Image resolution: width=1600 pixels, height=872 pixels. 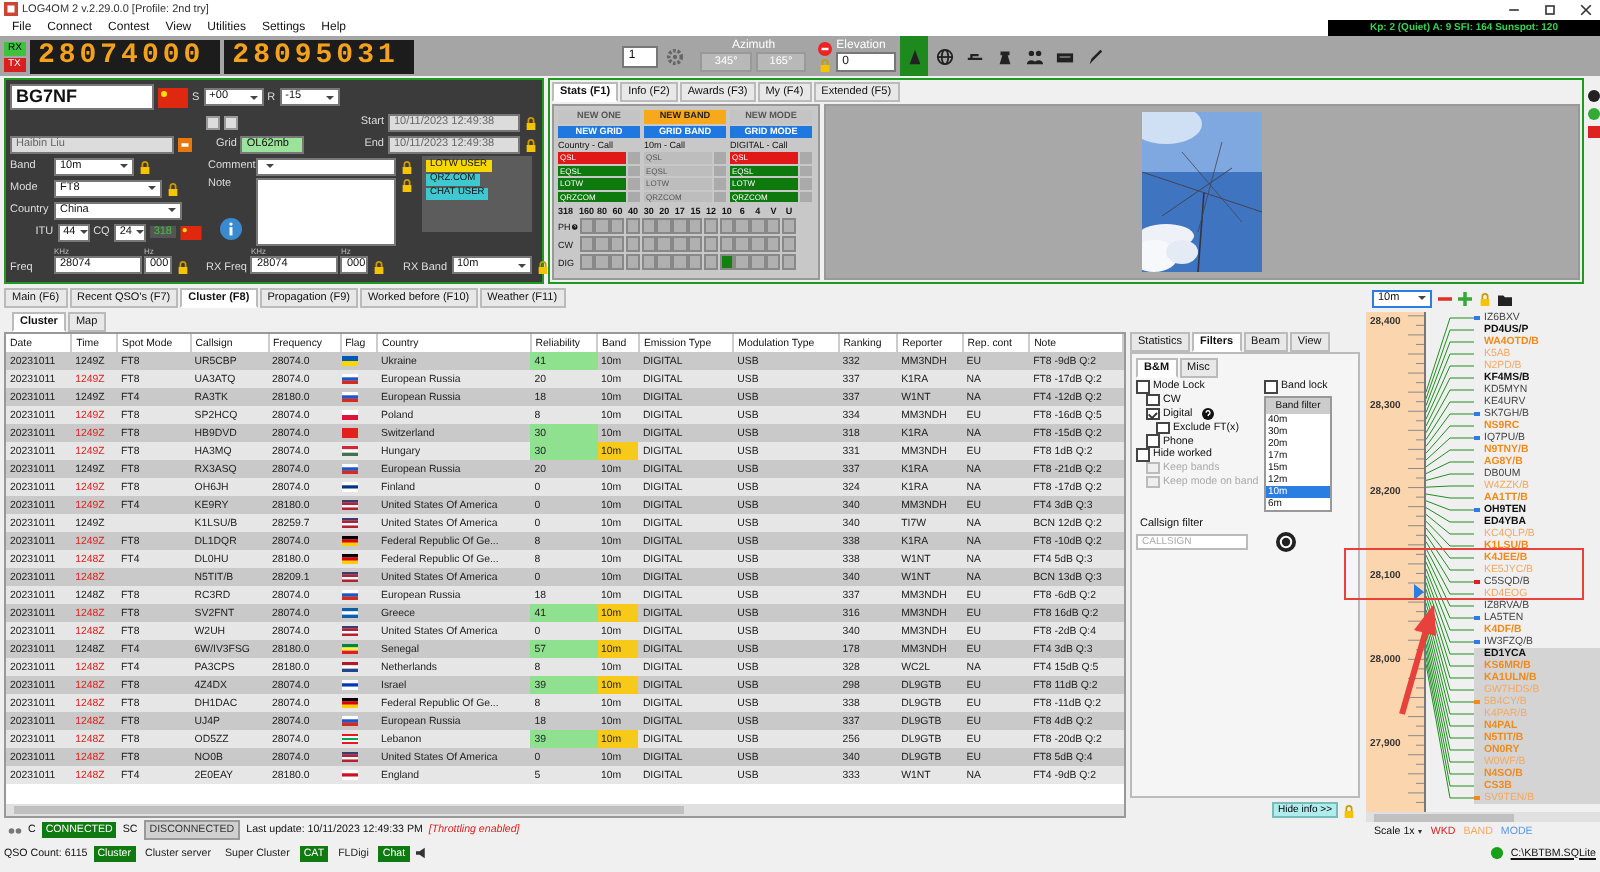 I want to click on connection-icon, so click(x=15, y=830).